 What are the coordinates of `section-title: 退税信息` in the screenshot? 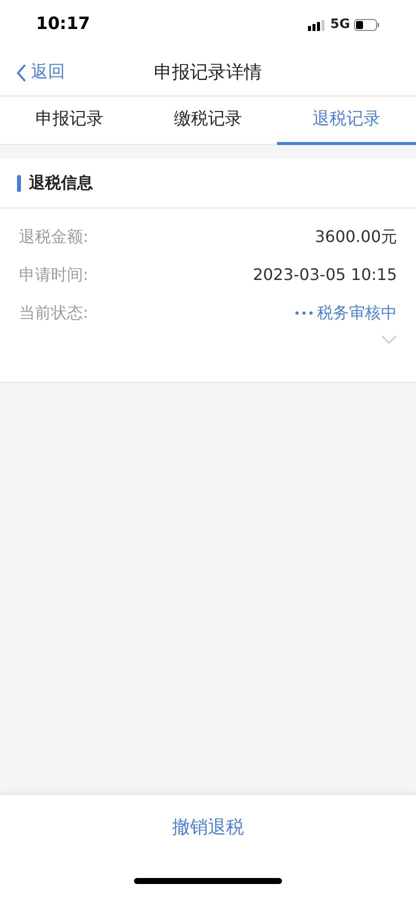 It's located at (61, 183).